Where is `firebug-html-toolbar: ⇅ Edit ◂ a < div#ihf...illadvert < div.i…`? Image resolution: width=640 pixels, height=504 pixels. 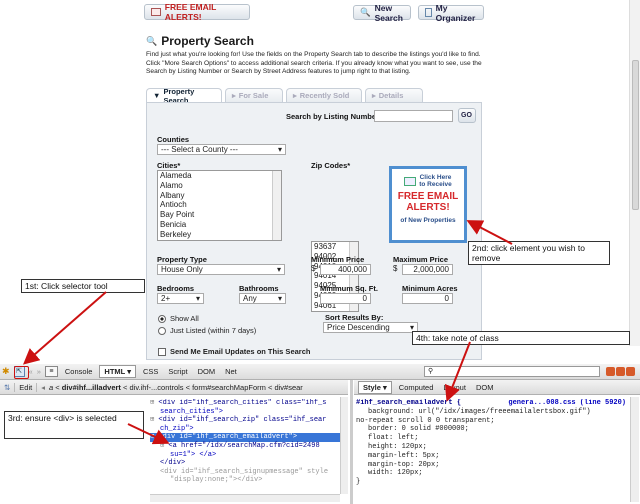 firebug-html-toolbar: ⇅ Edit ◂ a < div#ihf...illadvert < div.i… is located at coordinates (174, 387).